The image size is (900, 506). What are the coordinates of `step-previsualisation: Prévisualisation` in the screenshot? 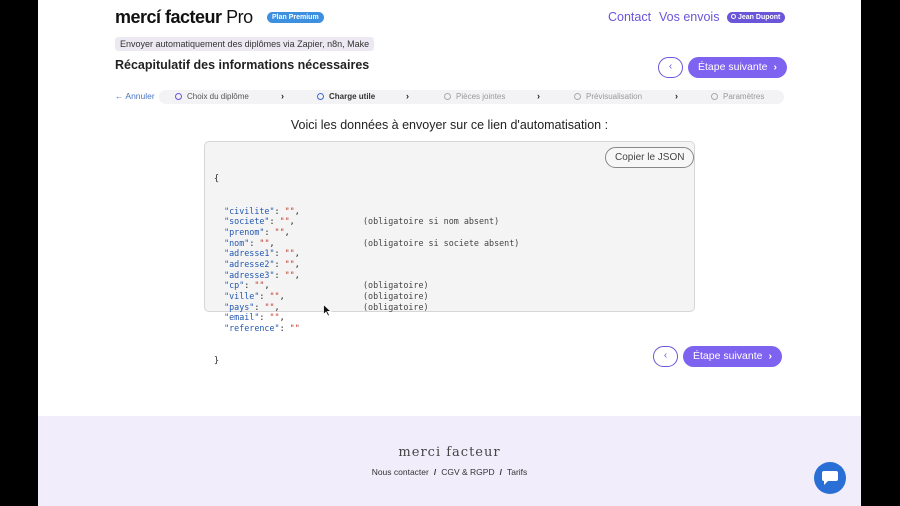 It's located at (608, 96).